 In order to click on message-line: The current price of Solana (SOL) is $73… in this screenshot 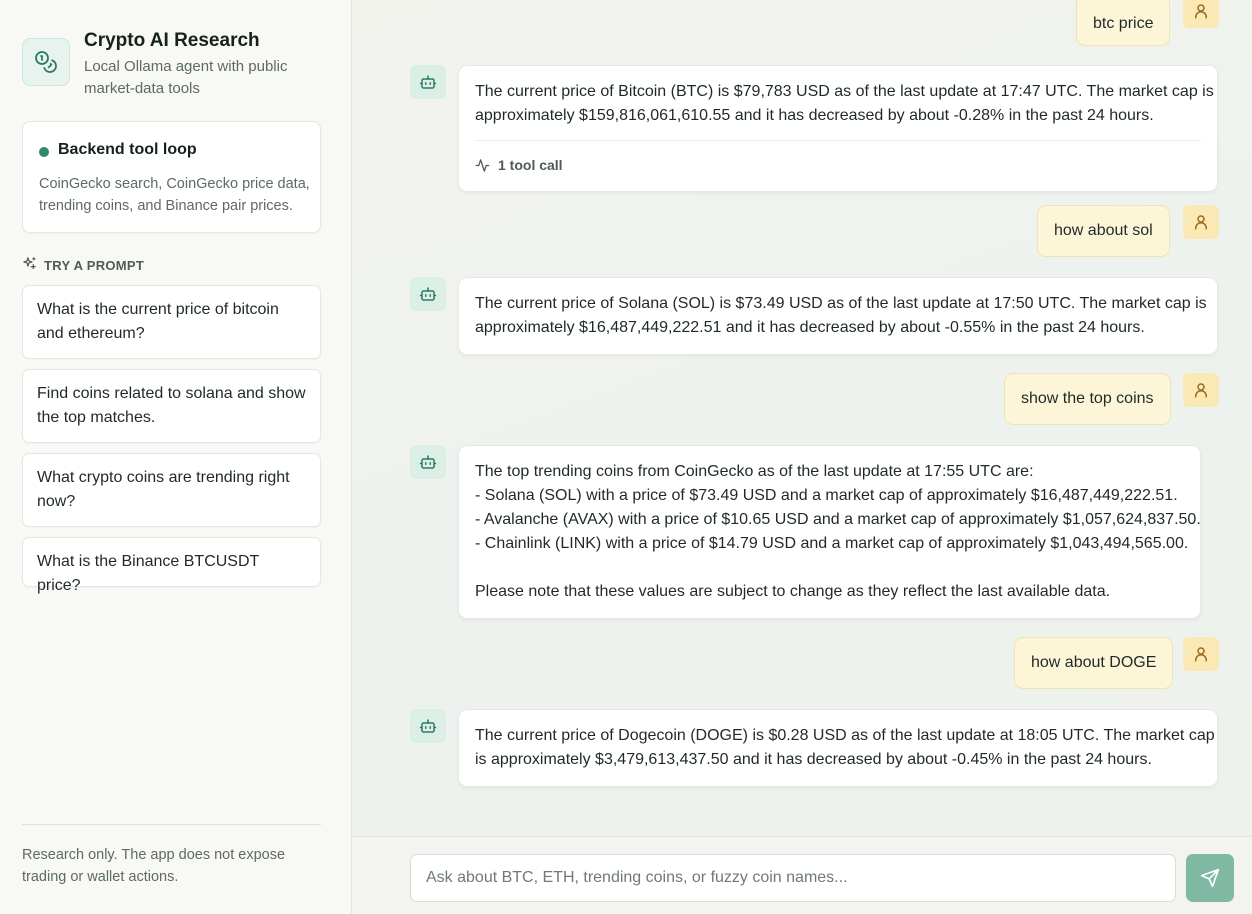, I will do `click(841, 303)`.